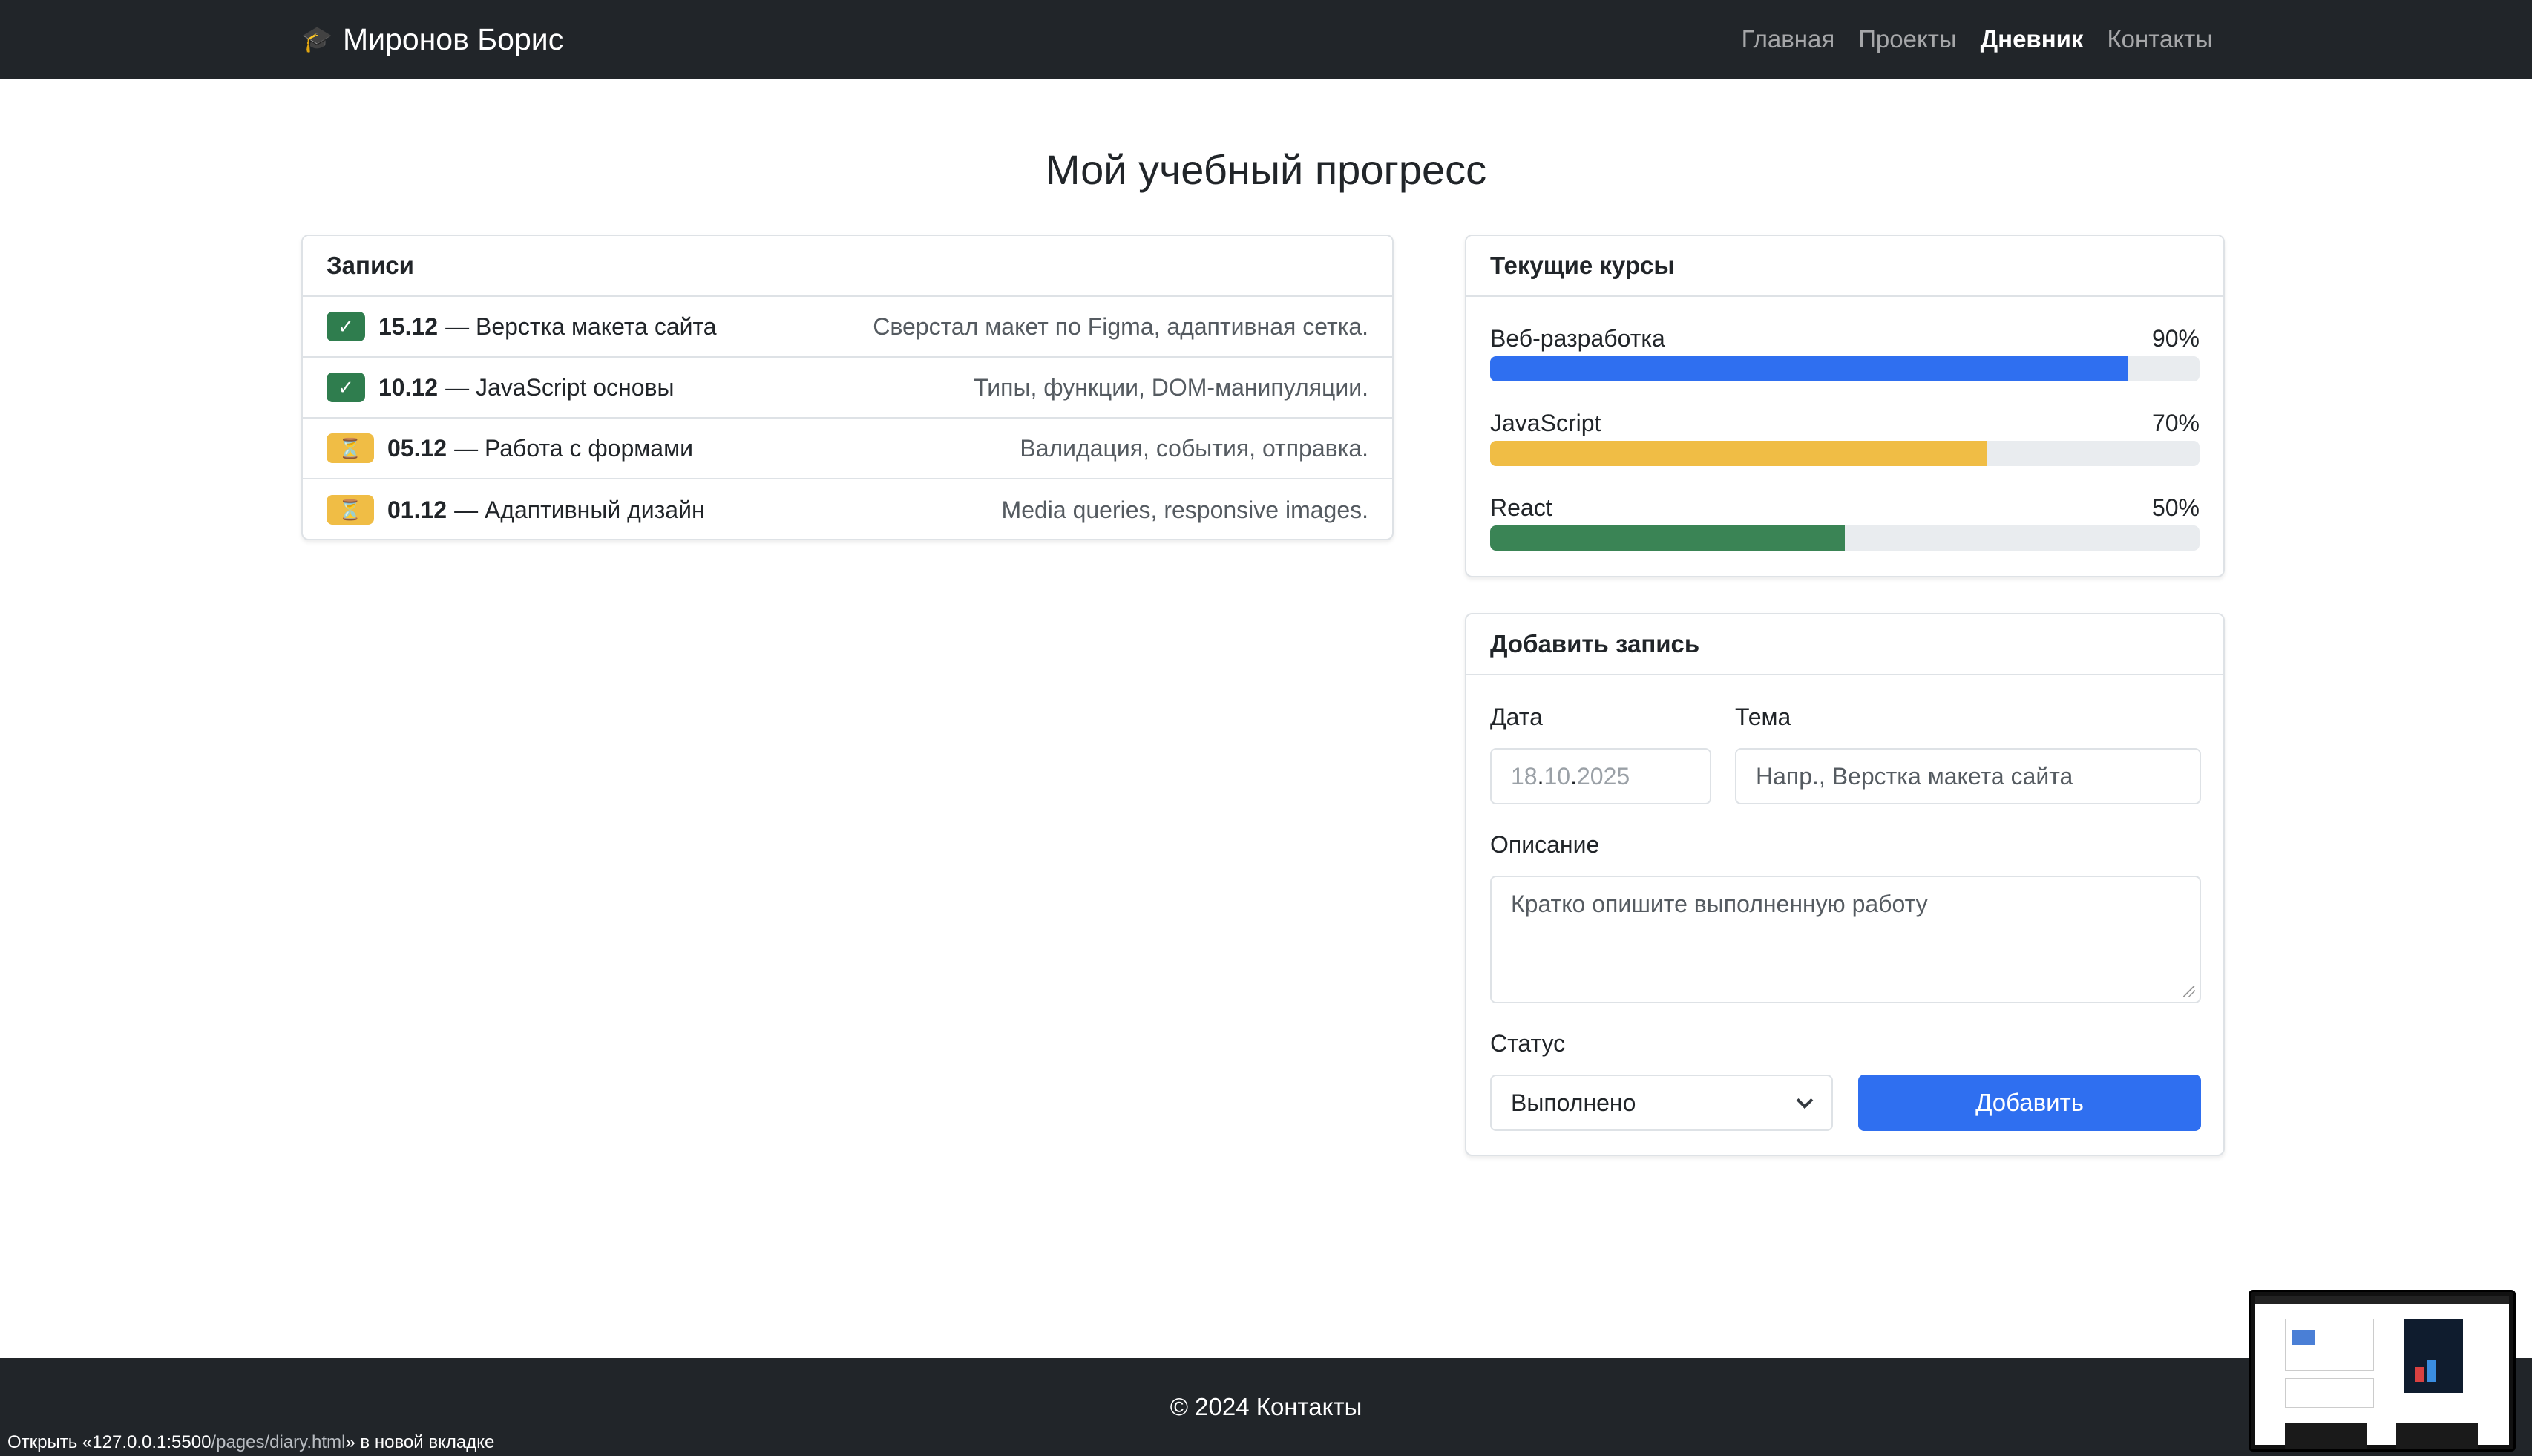 The image size is (2532, 1456). What do you see at coordinates (573, 448) in the screenshot?
I see `entry-title: — Работа с формами` at bounding box center [573, 448].